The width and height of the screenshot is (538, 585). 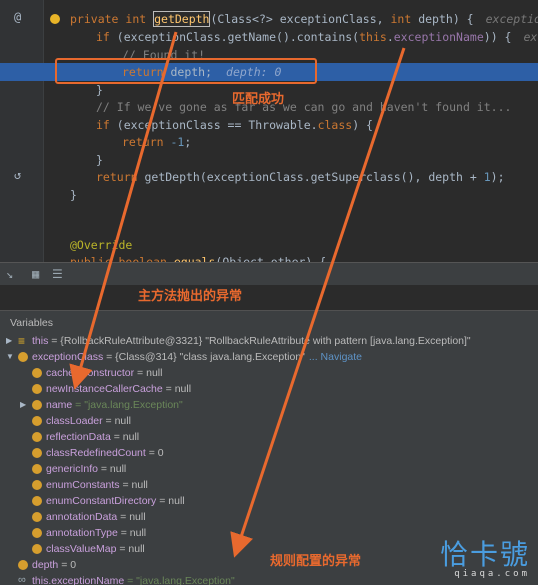 I want to click on code-line-ret1: return depth; depth: 0, so click(x=269, y=72).